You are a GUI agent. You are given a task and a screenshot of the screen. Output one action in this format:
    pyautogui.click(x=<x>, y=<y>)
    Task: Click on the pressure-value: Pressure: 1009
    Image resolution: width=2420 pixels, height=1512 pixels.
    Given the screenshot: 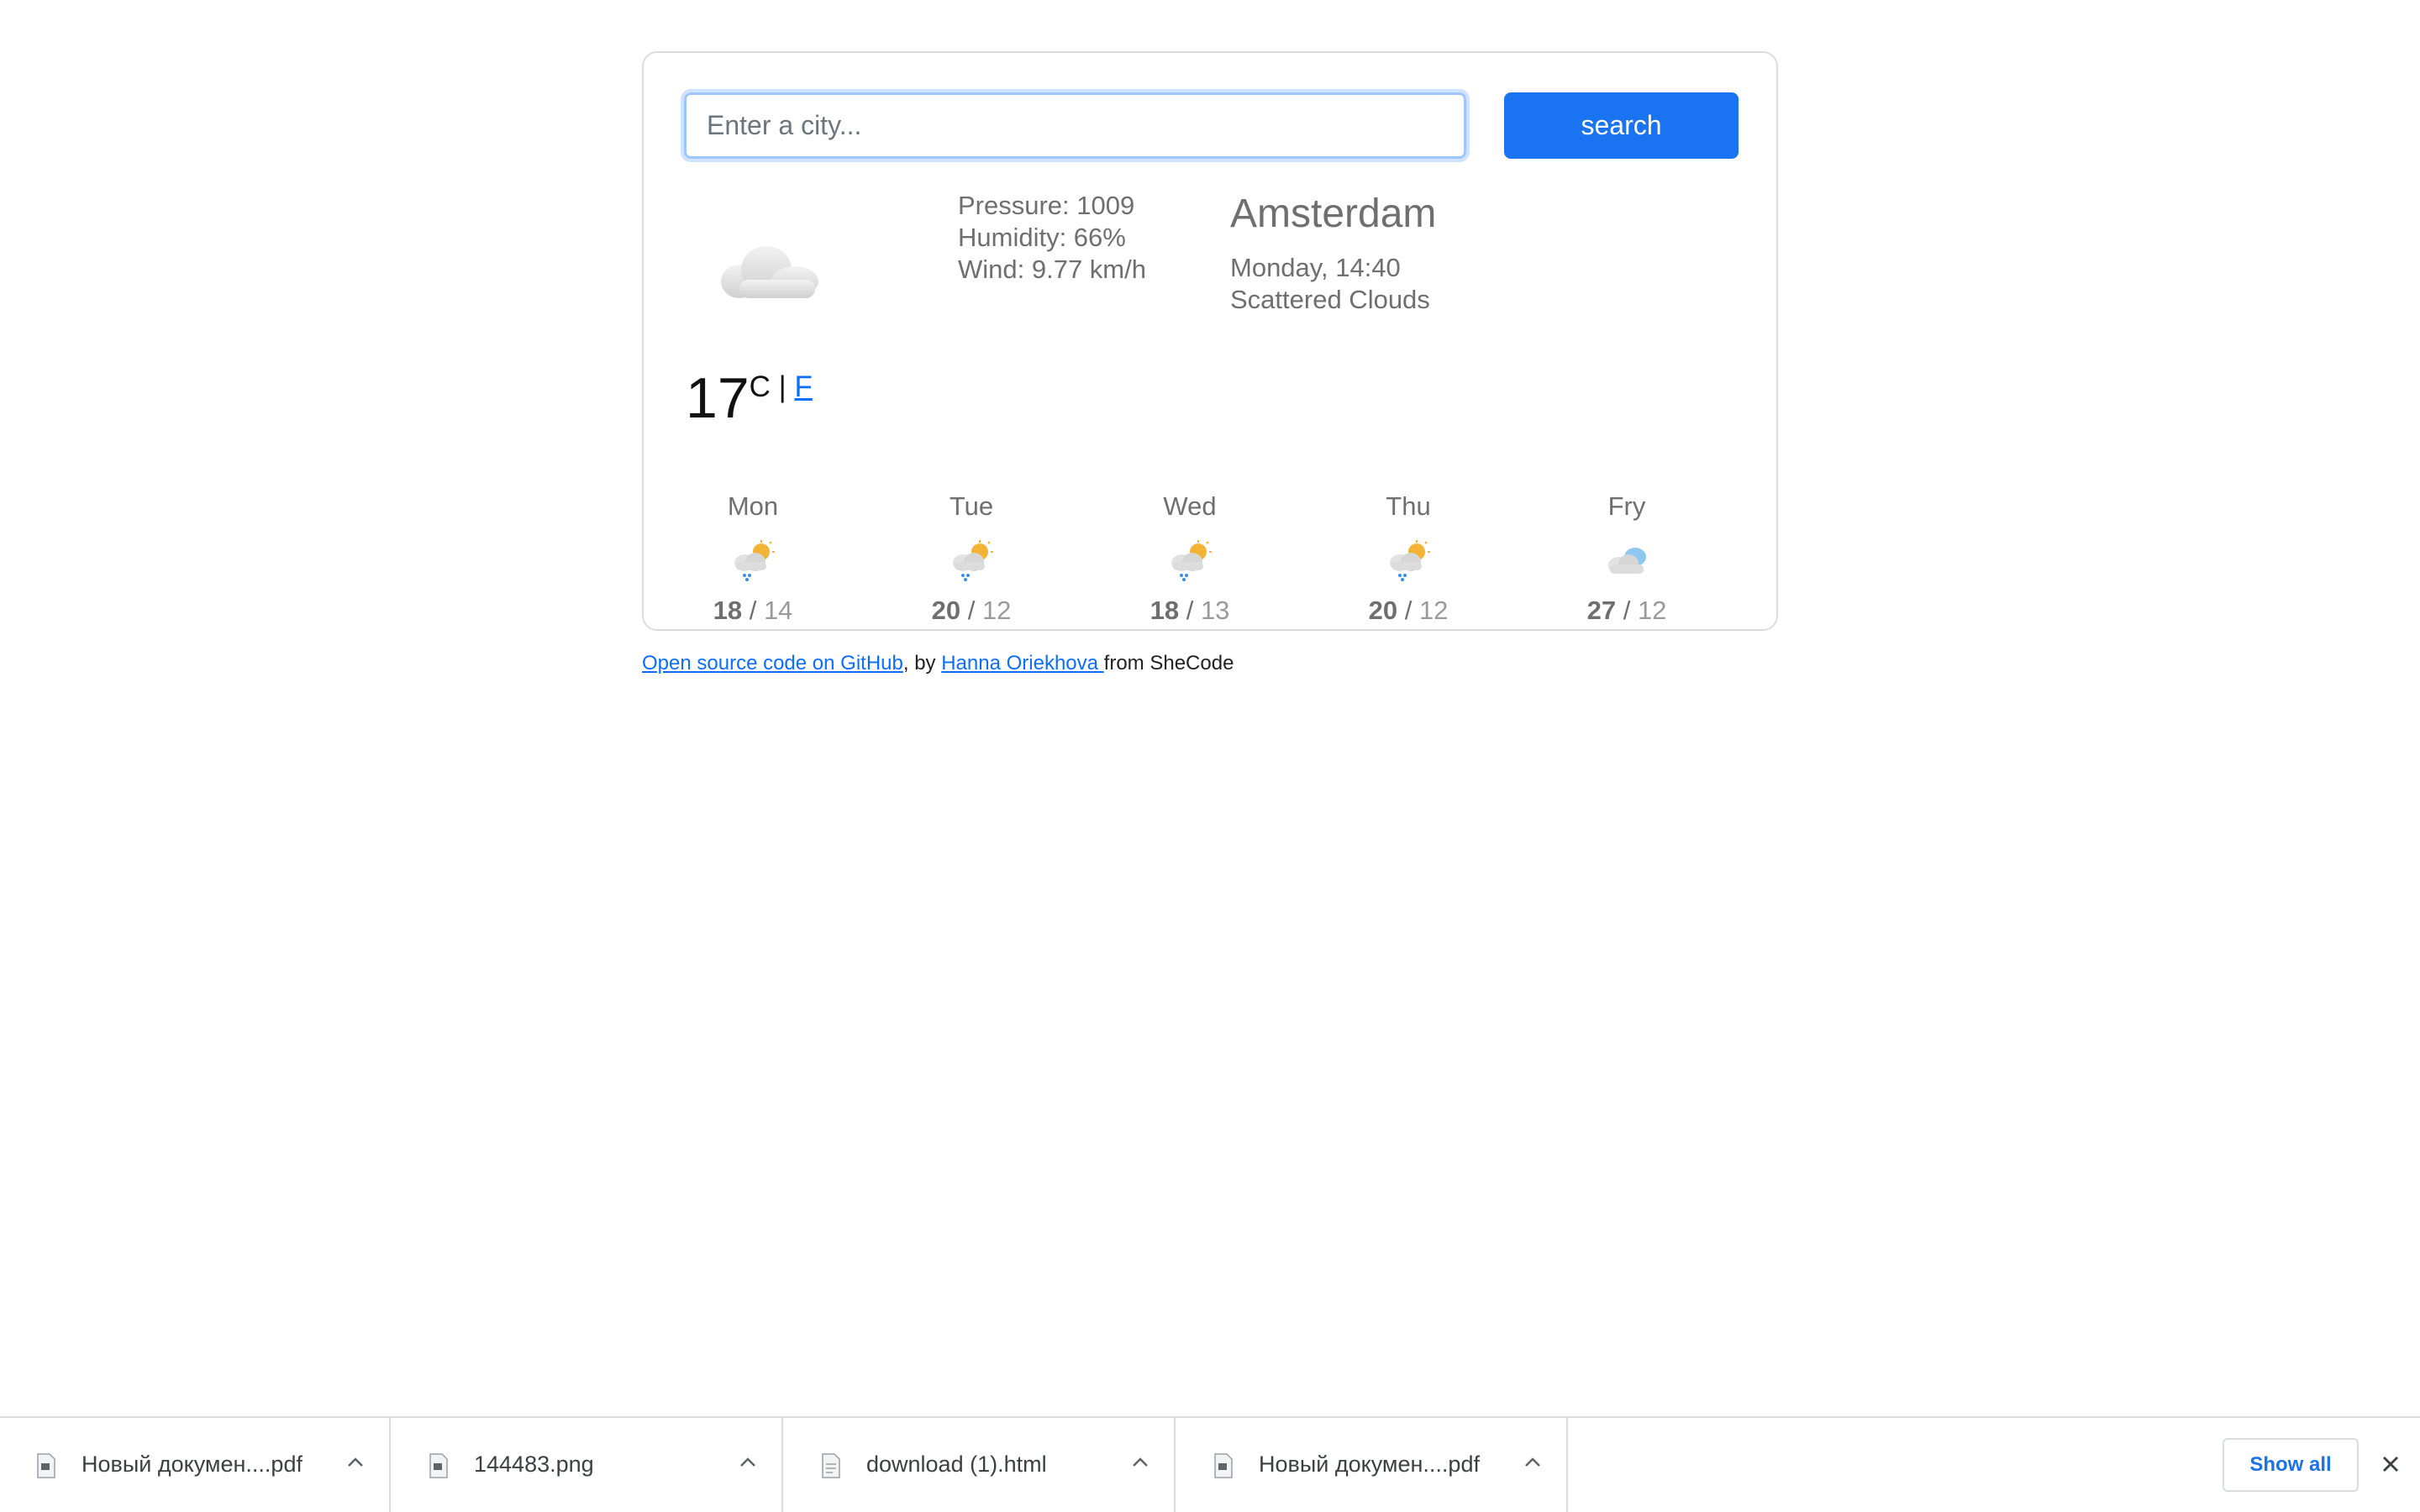 What is the action you would take?
    pyautogui.click(x=1046, y=205)
    